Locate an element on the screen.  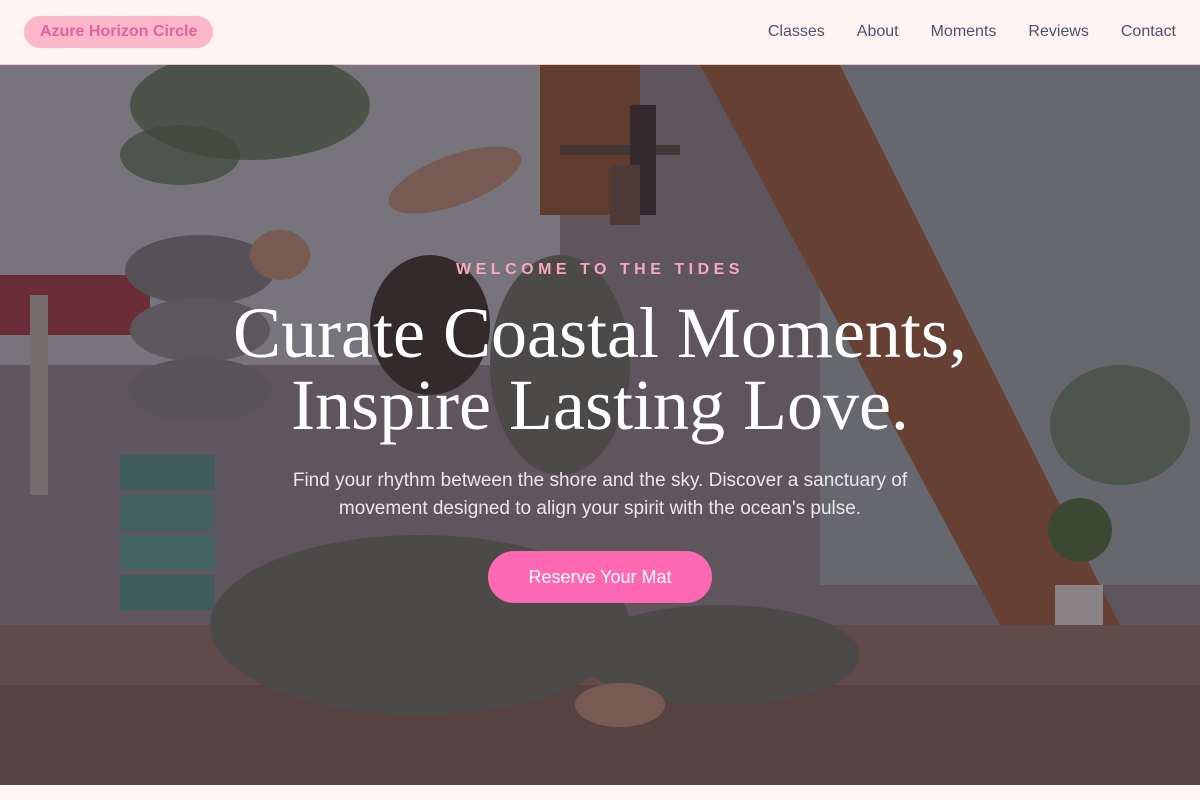
nav-link-contact: Contact is located at coordinates (1148, 32).